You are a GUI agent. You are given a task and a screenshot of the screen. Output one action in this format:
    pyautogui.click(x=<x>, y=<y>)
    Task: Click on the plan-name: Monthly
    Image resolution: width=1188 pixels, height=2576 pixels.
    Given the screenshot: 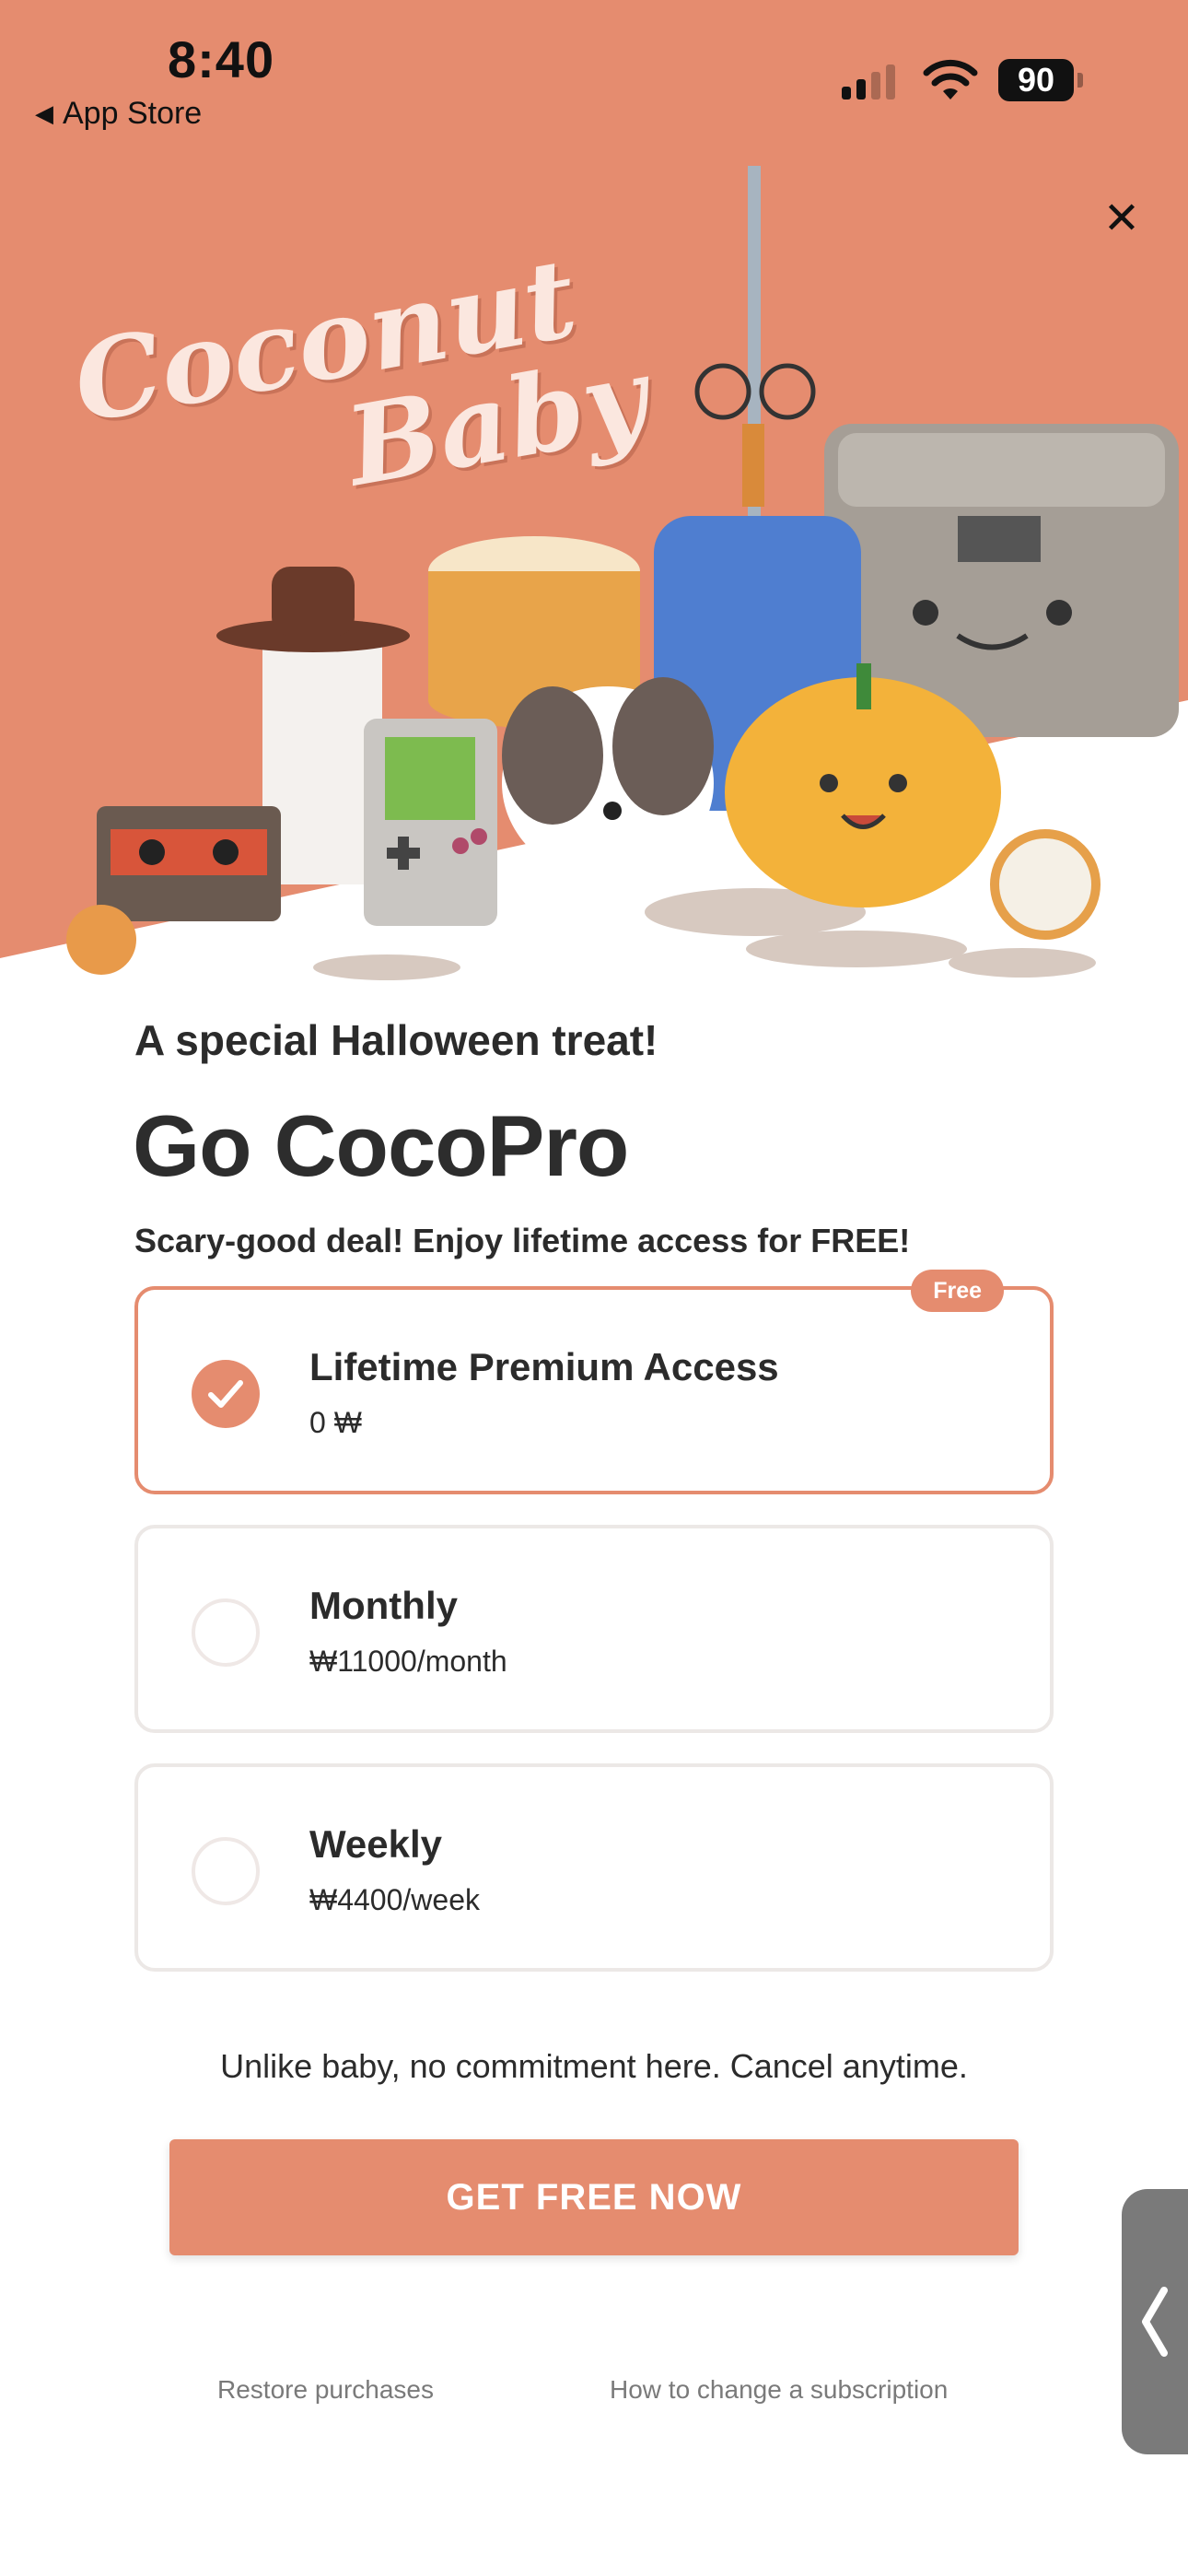 What is the action you would take?
    pyautogui.click(x=383, y=1605)
    